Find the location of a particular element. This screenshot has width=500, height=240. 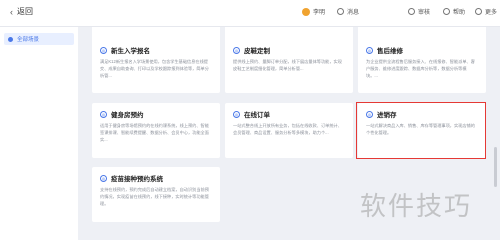

top-bar: ‹ 返回 李明 消息 审核 帮助 更多 is located at coordinates (250, 13).